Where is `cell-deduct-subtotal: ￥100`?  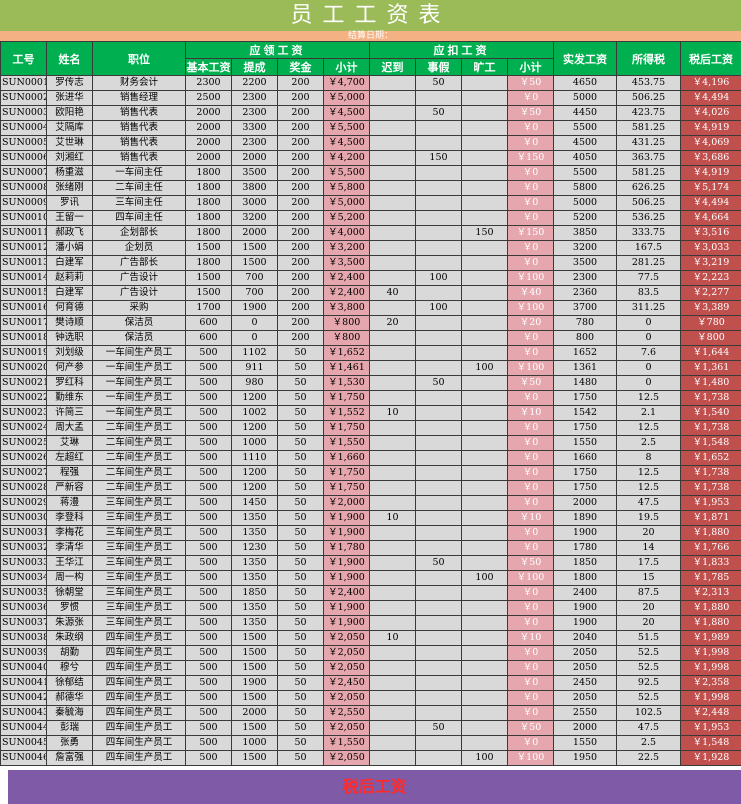 cell-deduct-subtotal: ￥100 is located at coordinates (530, 368).